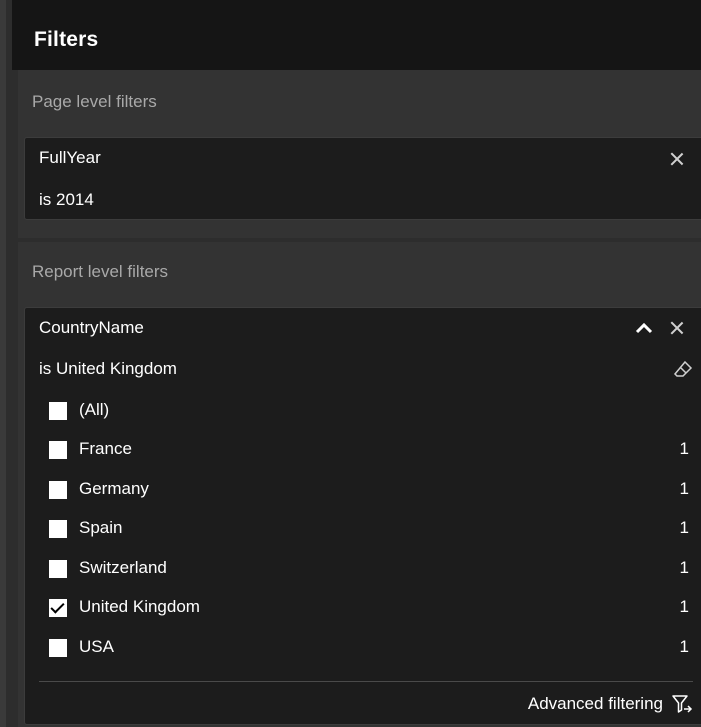 The width and height of the screenshot is (701, 727). I want to click on filter-field-name: CountryName, so click(91, 327).